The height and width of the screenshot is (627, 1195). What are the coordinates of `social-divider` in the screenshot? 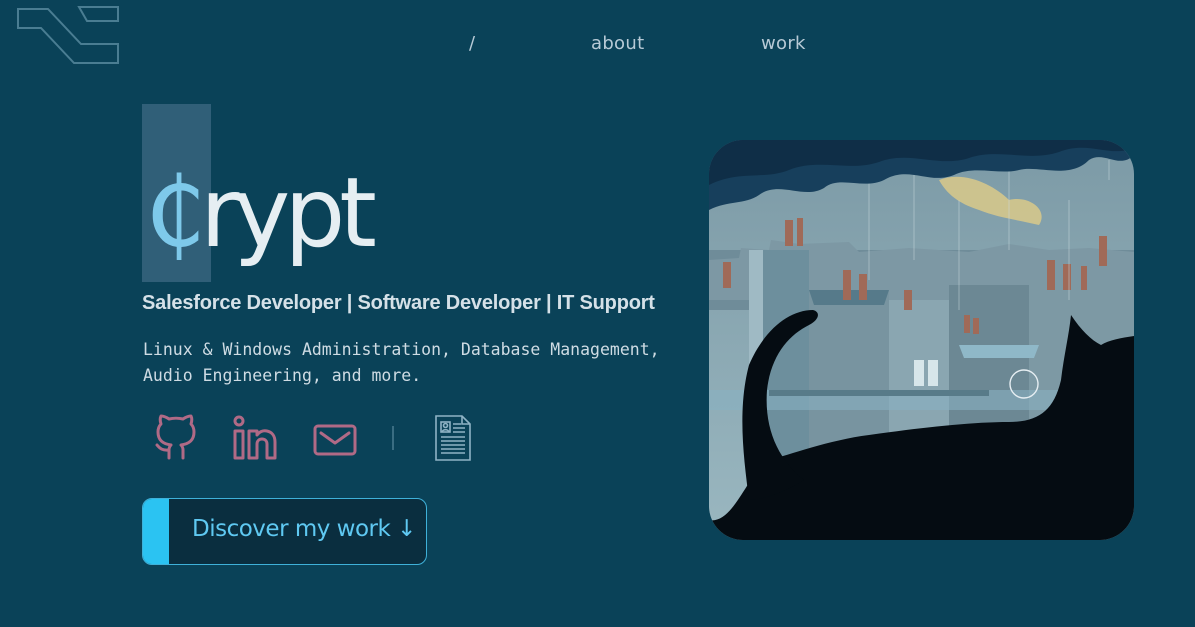 It's located at (393, 438).